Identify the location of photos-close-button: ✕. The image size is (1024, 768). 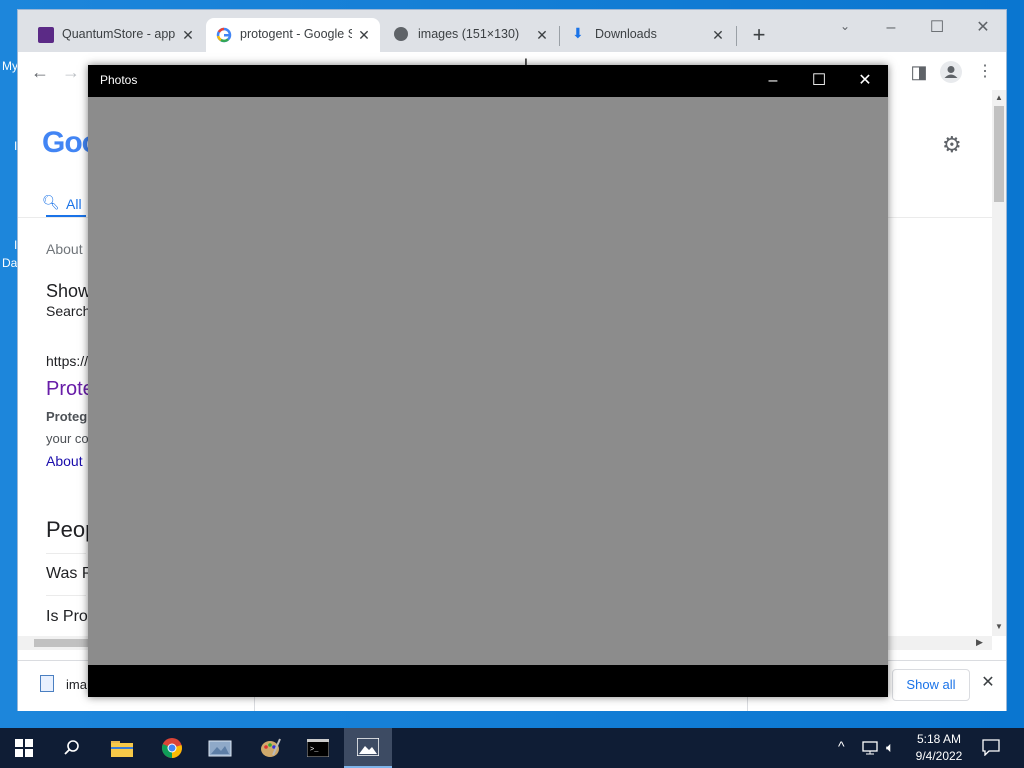
(865, 81).